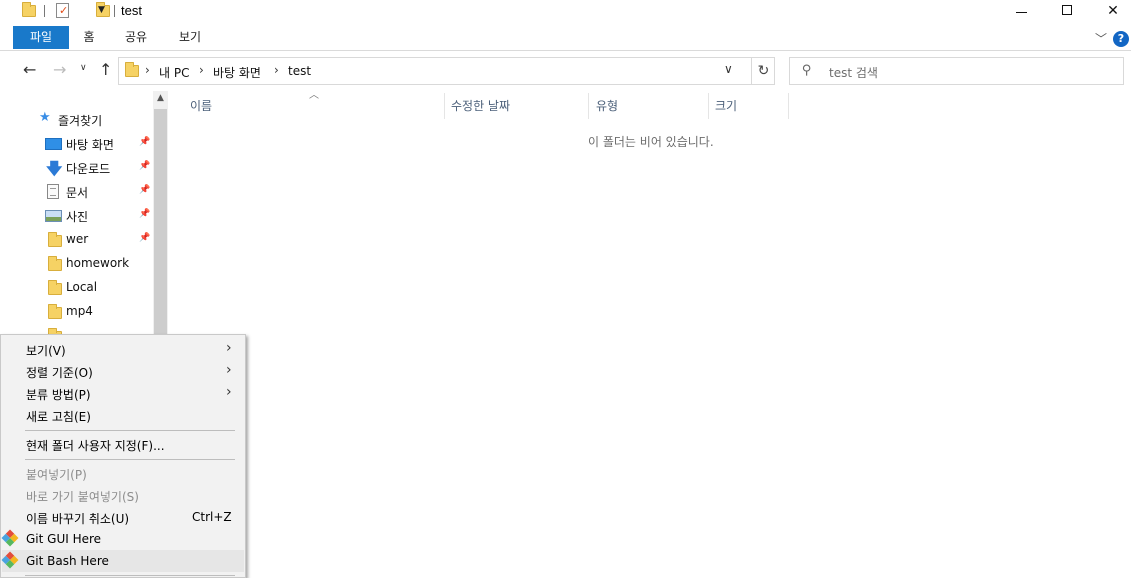  I want to click on help-icon: ?, so click(1121, 39).